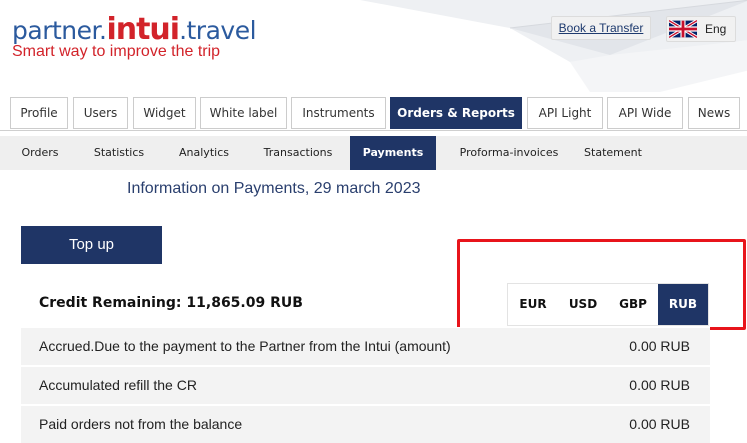 The height and width of the screenshot is (443, 747). What do you see at coordinates (141, 424) in the screenshot?
I see `row-label: Paid orders not from the balance` at bounding box center [141, 424].